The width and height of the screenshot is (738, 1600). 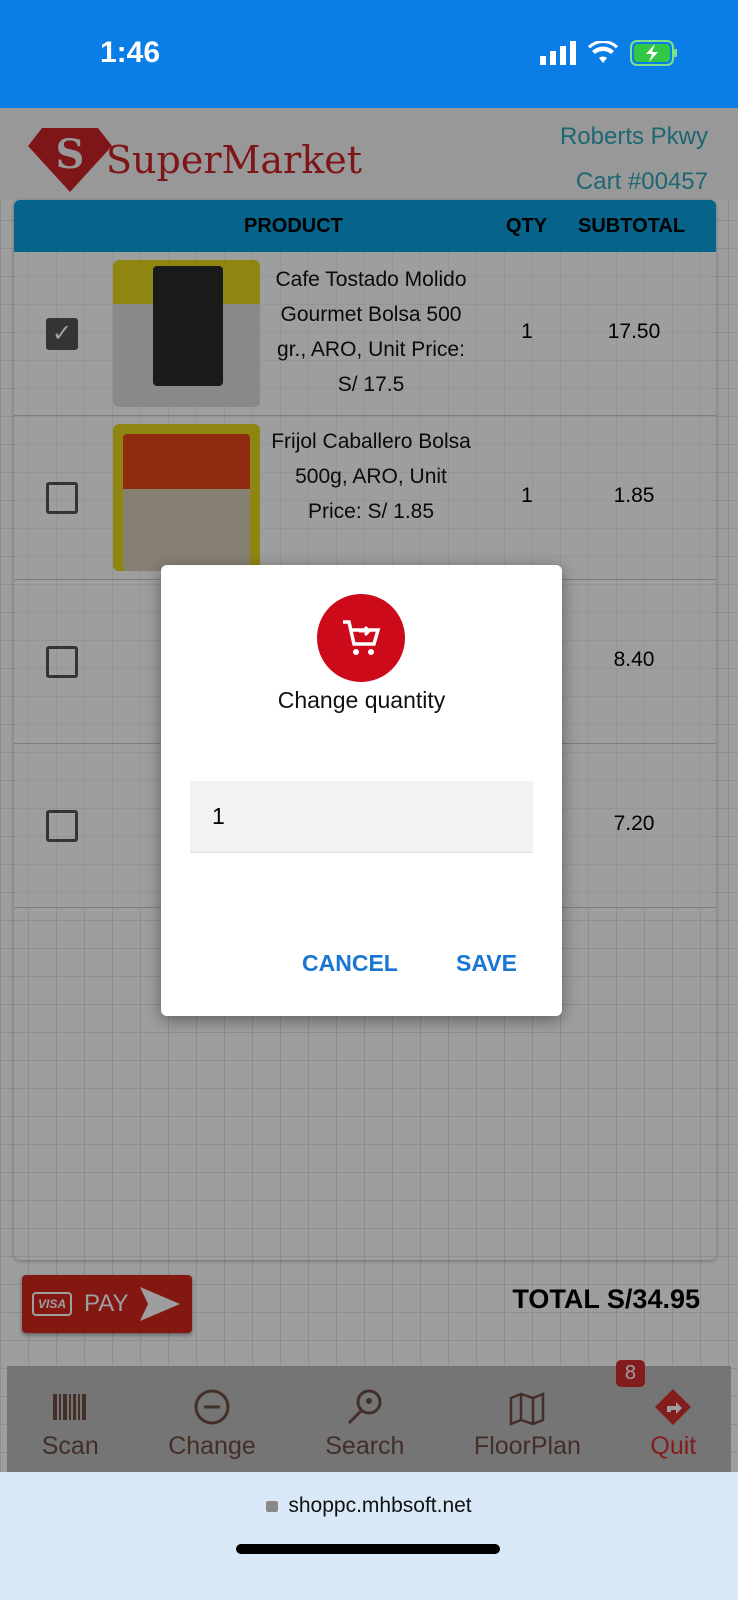 I want to click on battery-charging-icon, so click(x=653, y=53).